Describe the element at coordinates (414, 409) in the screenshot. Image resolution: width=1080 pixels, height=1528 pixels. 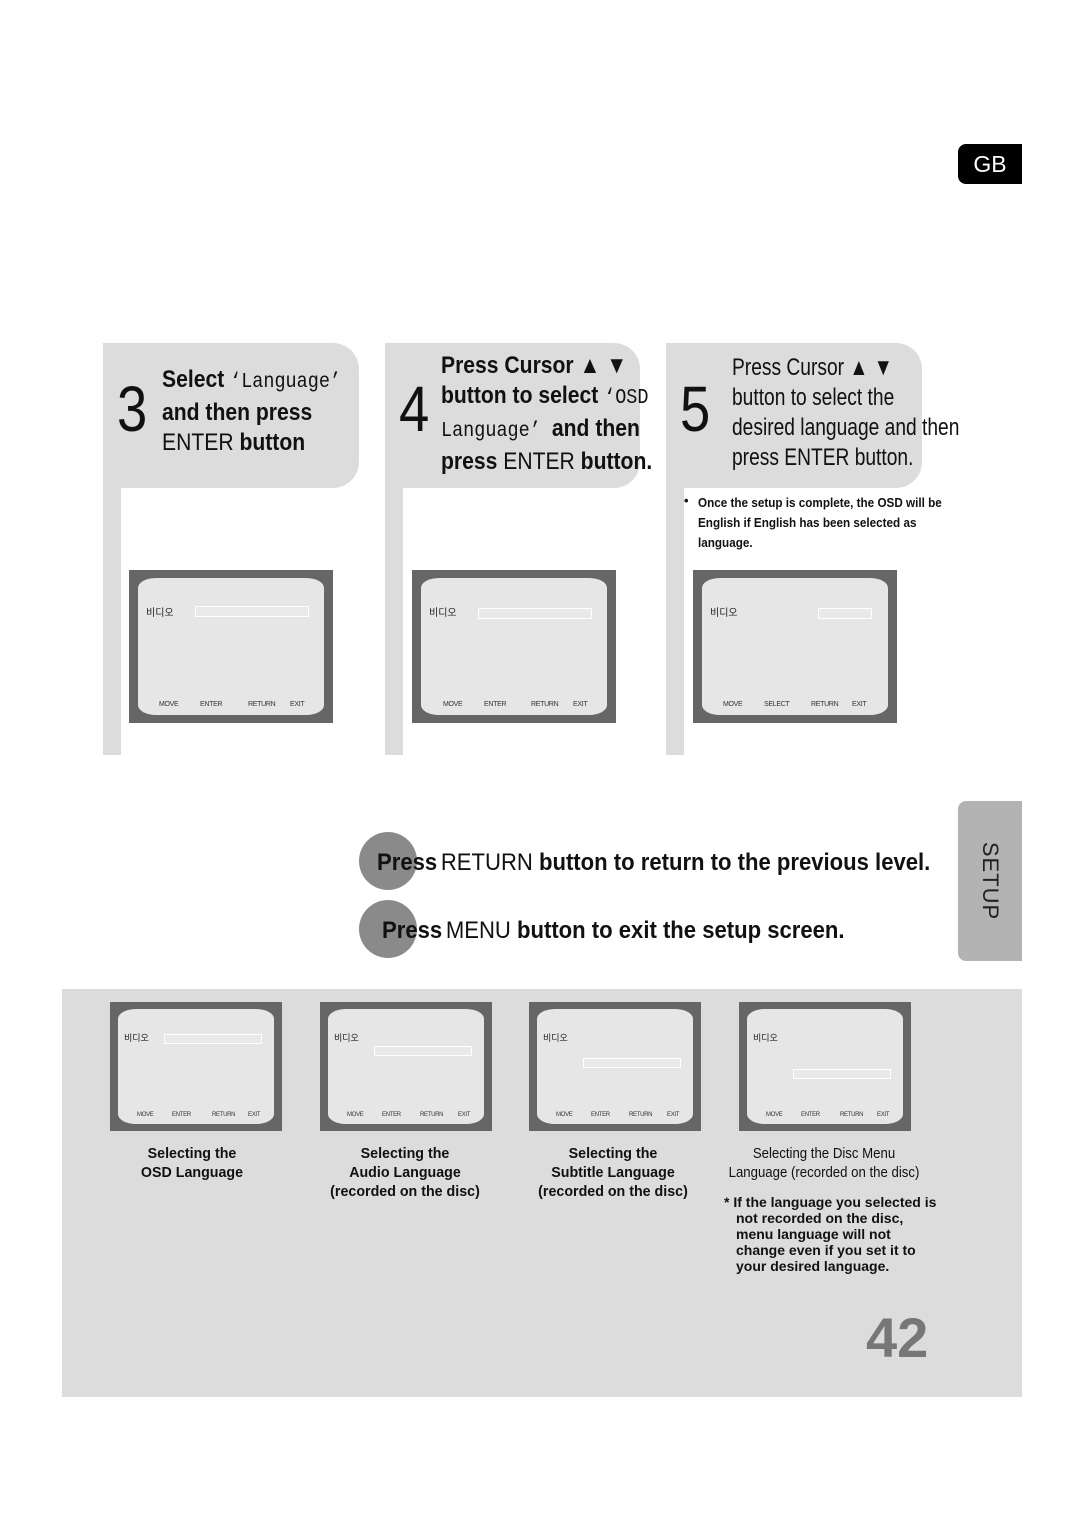
I see `step-number: 4` at that location.